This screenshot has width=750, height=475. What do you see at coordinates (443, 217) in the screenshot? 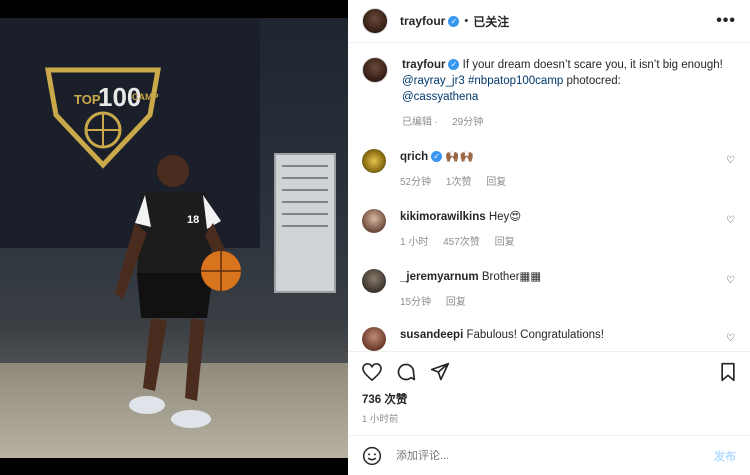
I see `comment-username: kikimorawilkins` at bounding box center [443, 217].